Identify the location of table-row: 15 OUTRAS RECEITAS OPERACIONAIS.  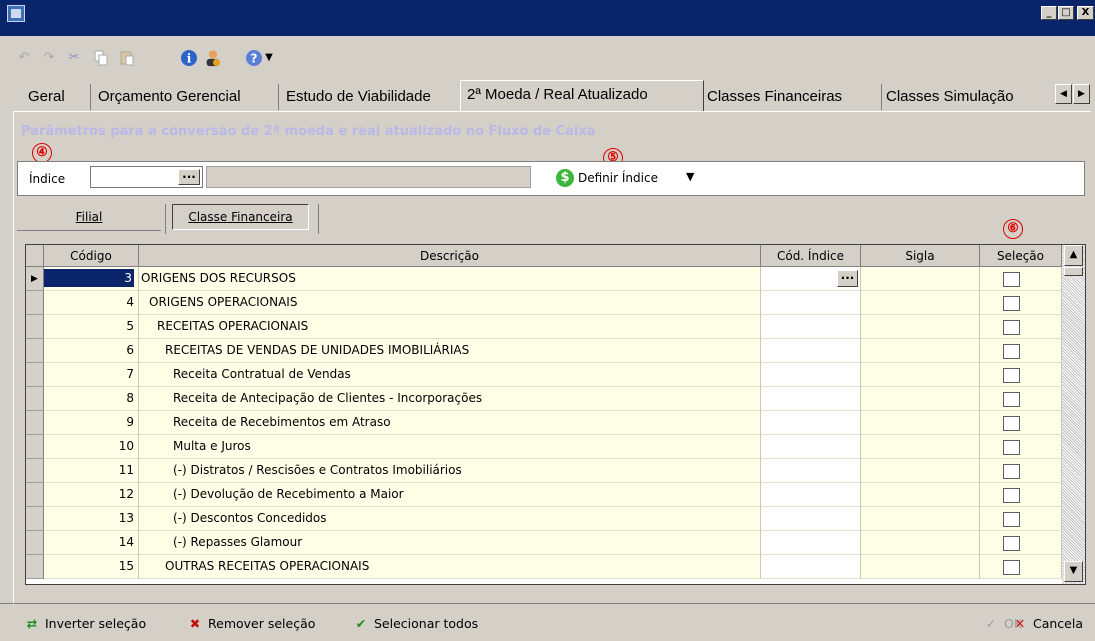
(544, 567).